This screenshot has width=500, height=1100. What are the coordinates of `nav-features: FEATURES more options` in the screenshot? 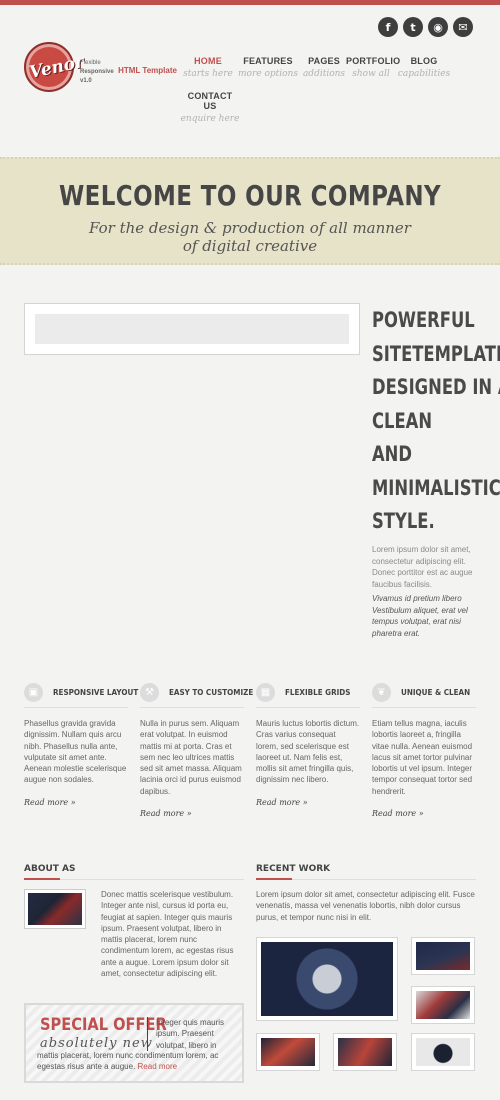 It's located at (268, 67).